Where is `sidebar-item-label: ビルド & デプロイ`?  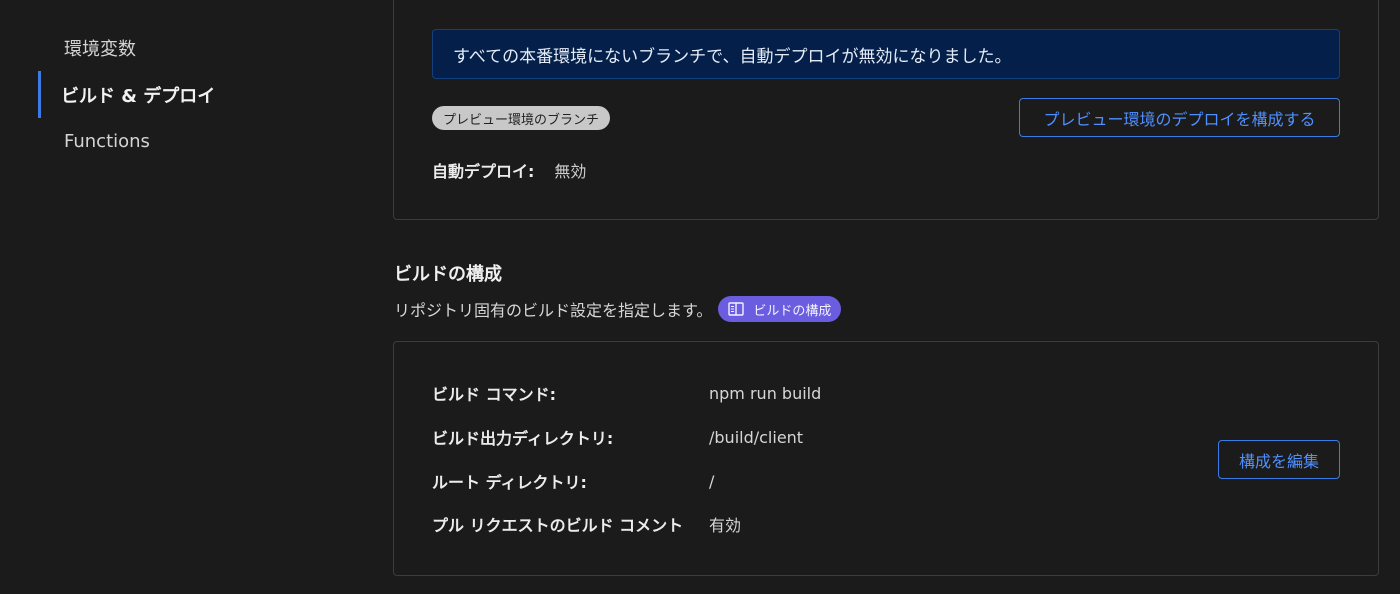
sidebar-item-label: ビルド & デプロイ is located at coordinates (138, 96).